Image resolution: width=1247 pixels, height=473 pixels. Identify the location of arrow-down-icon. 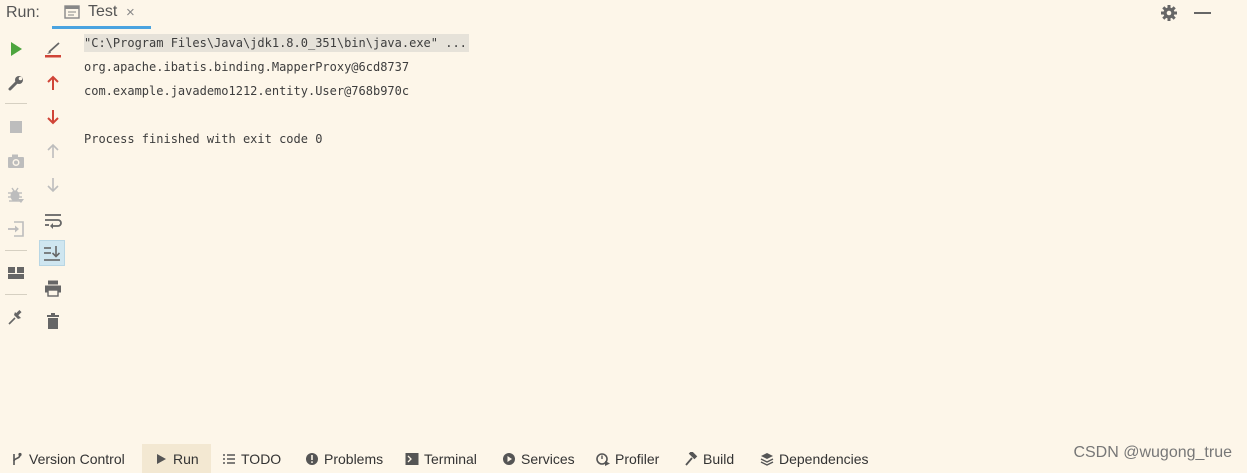
(53, 117).